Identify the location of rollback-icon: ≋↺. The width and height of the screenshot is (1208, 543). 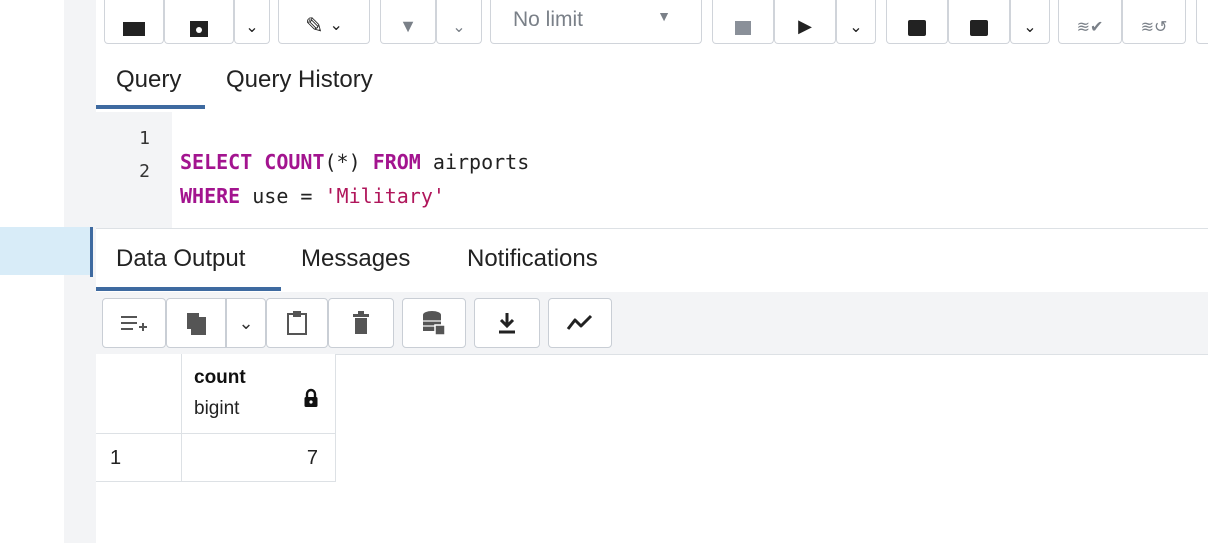
(1154, 27).